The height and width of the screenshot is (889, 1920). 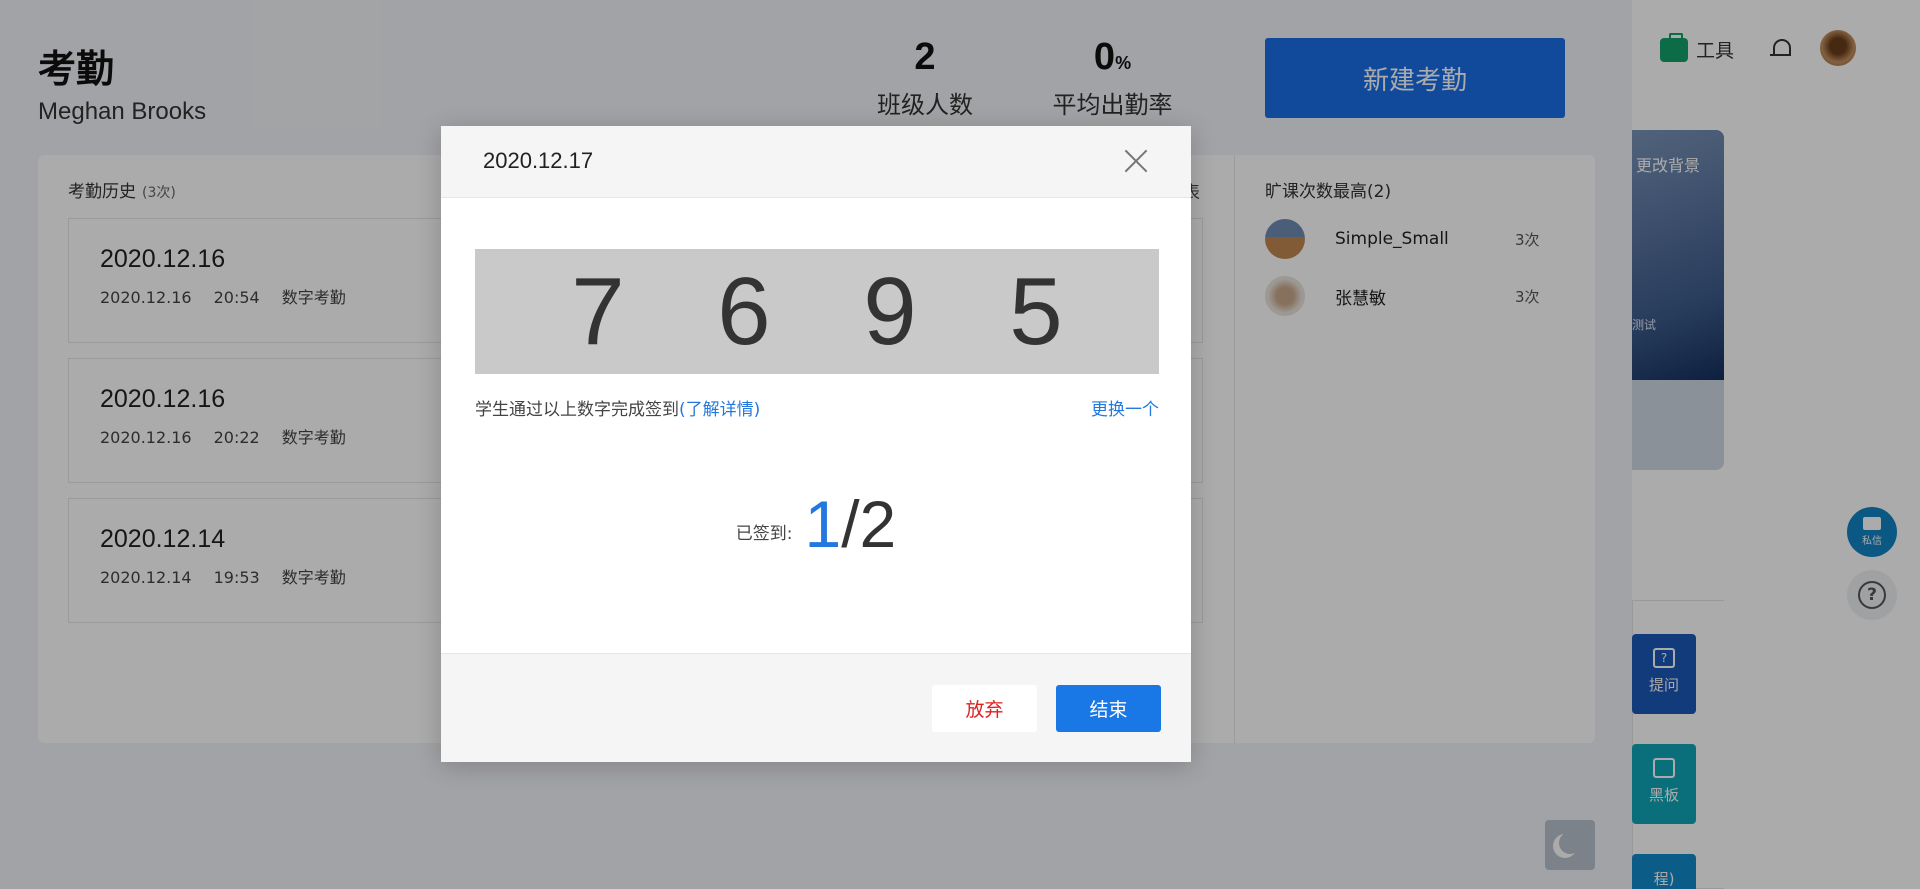 I want to click on code-digit: 7, so click(x=598, y=311).